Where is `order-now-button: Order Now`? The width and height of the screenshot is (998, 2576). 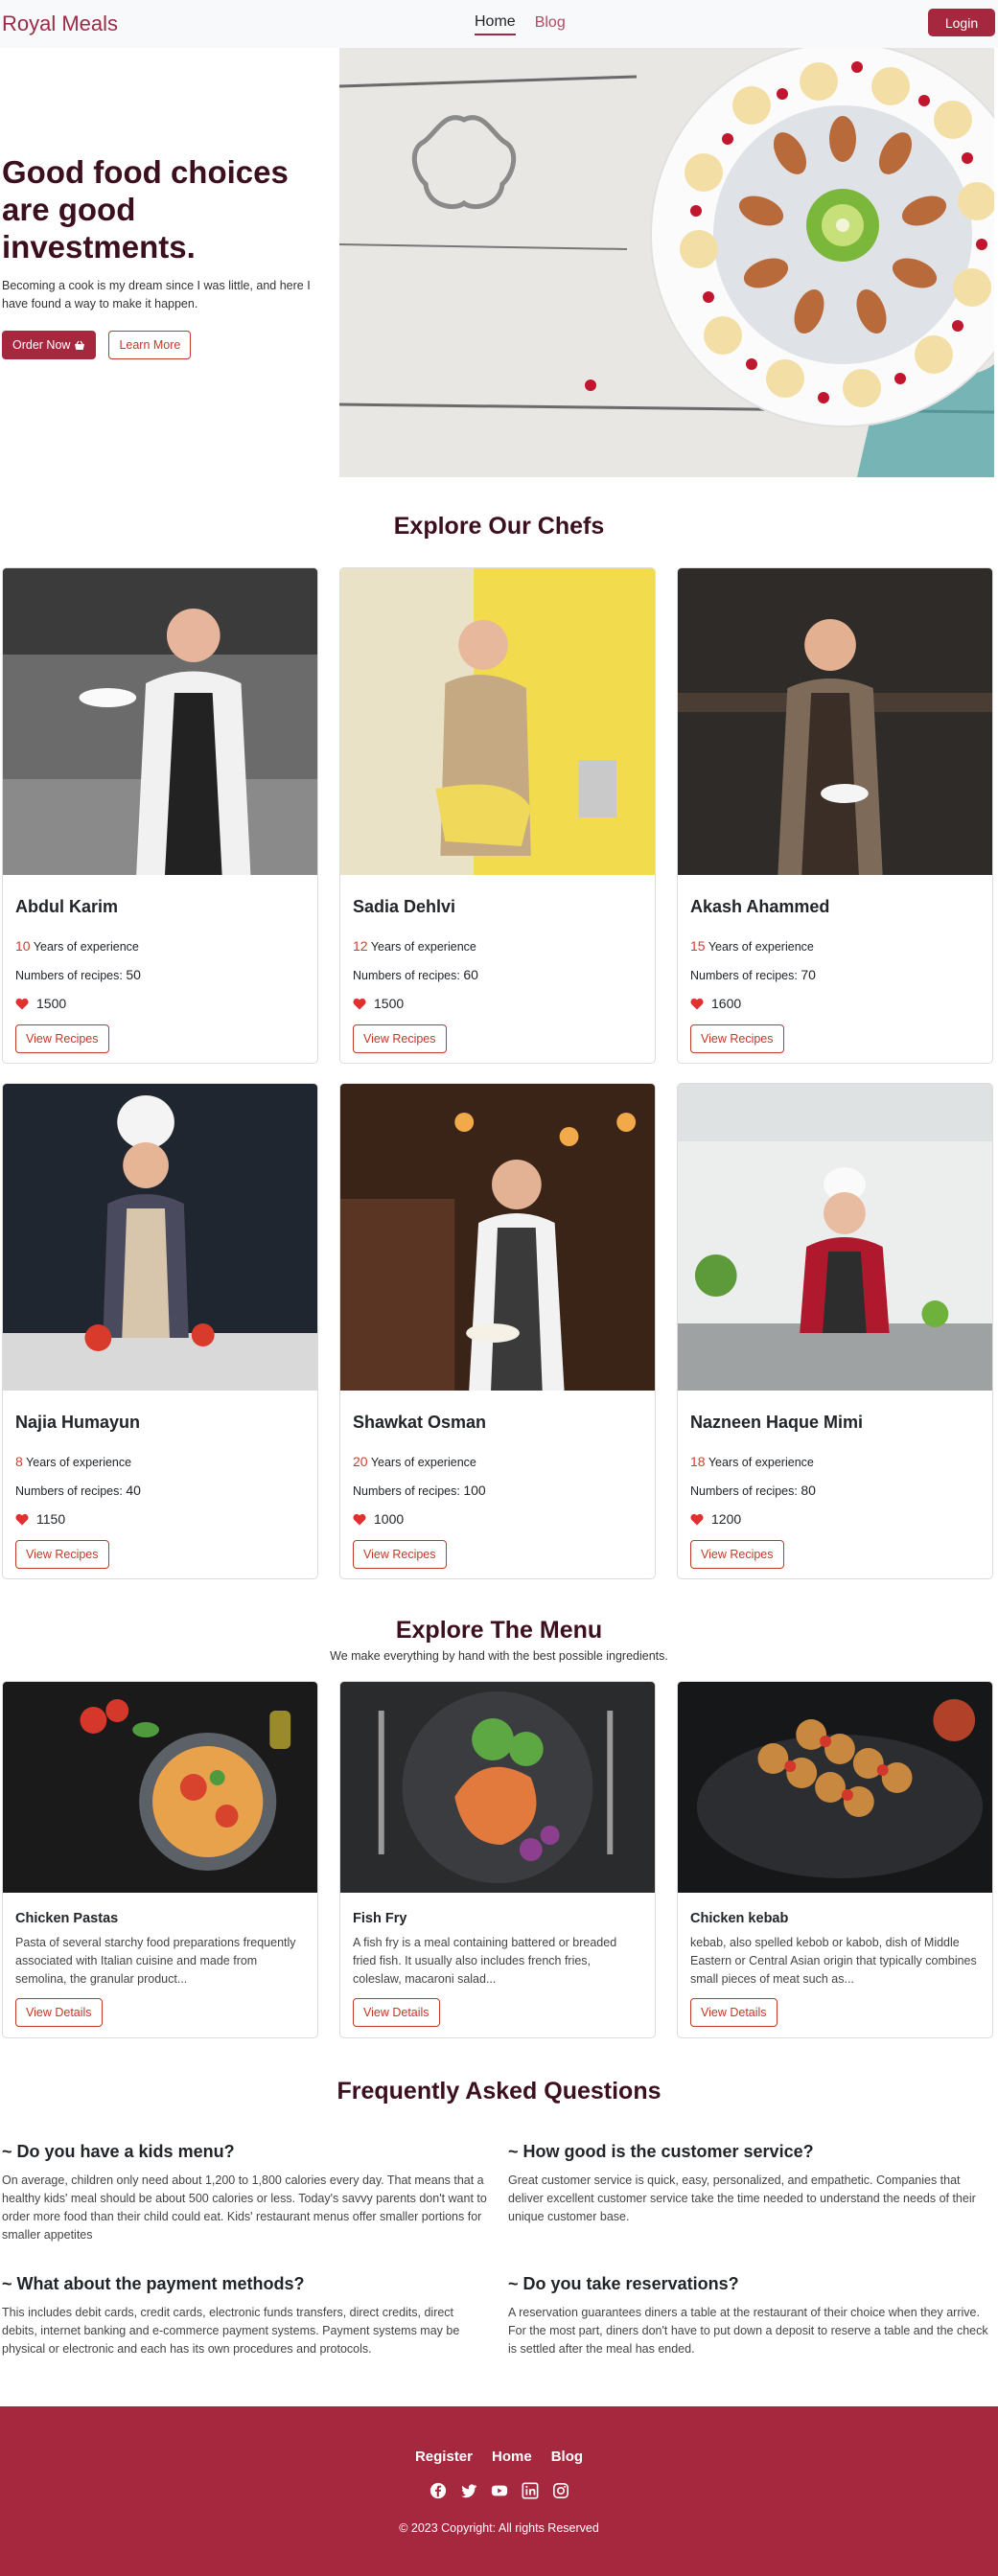
order-now-button: Order Now is located at coordinates (49, 345).